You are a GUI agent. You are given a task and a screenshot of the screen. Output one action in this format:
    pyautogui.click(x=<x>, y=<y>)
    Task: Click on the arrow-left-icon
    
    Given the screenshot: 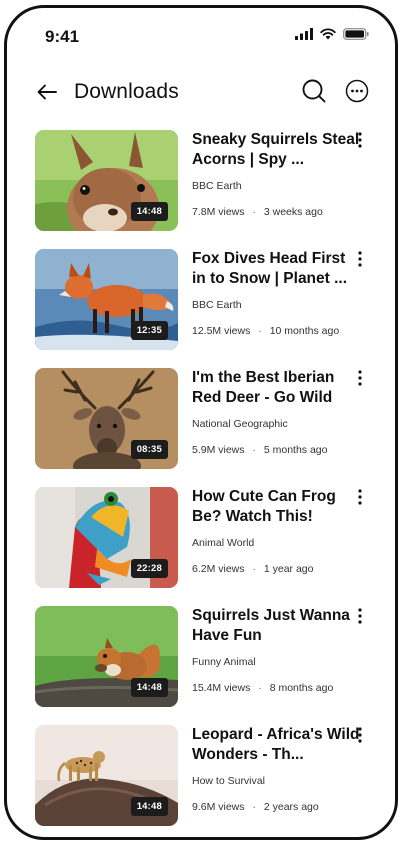 What is the action you would take?
    pyautogui.click(x=47, y=92)
    